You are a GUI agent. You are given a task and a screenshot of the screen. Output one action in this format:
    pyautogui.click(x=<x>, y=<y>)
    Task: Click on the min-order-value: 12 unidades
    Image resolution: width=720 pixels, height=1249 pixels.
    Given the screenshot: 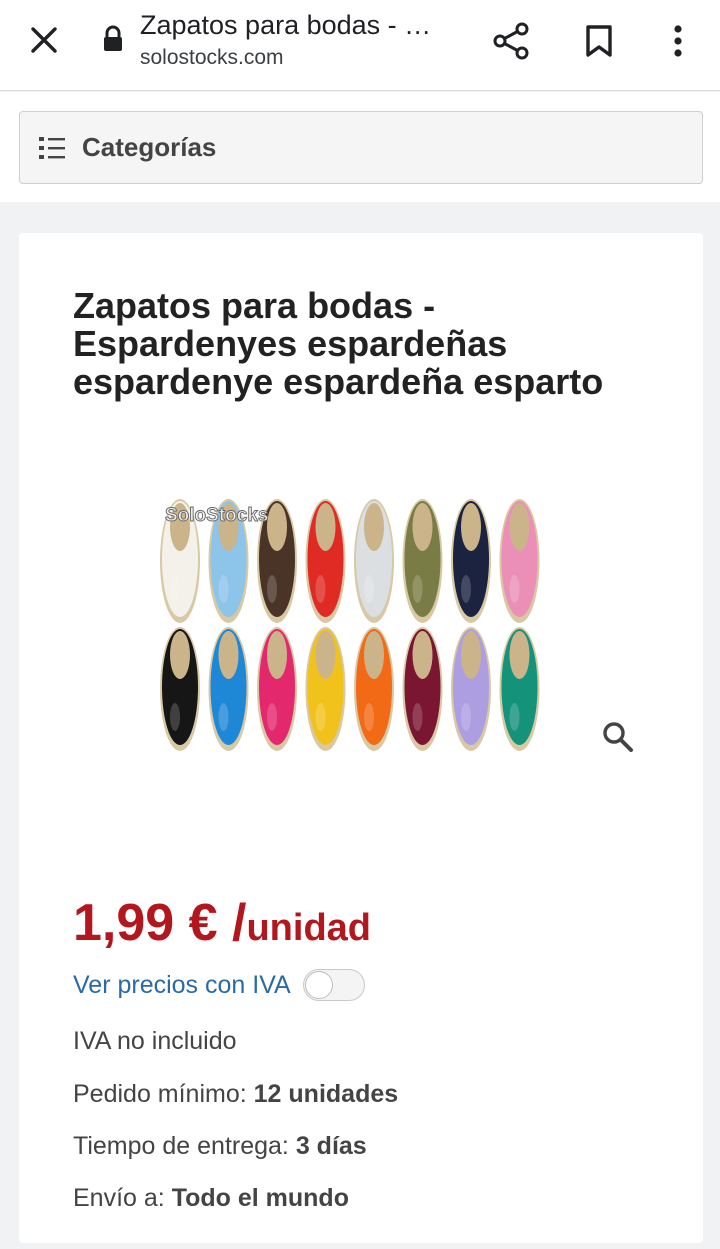 What is the action you would take?
    pyautogui.click(x=326, y=1094)
    